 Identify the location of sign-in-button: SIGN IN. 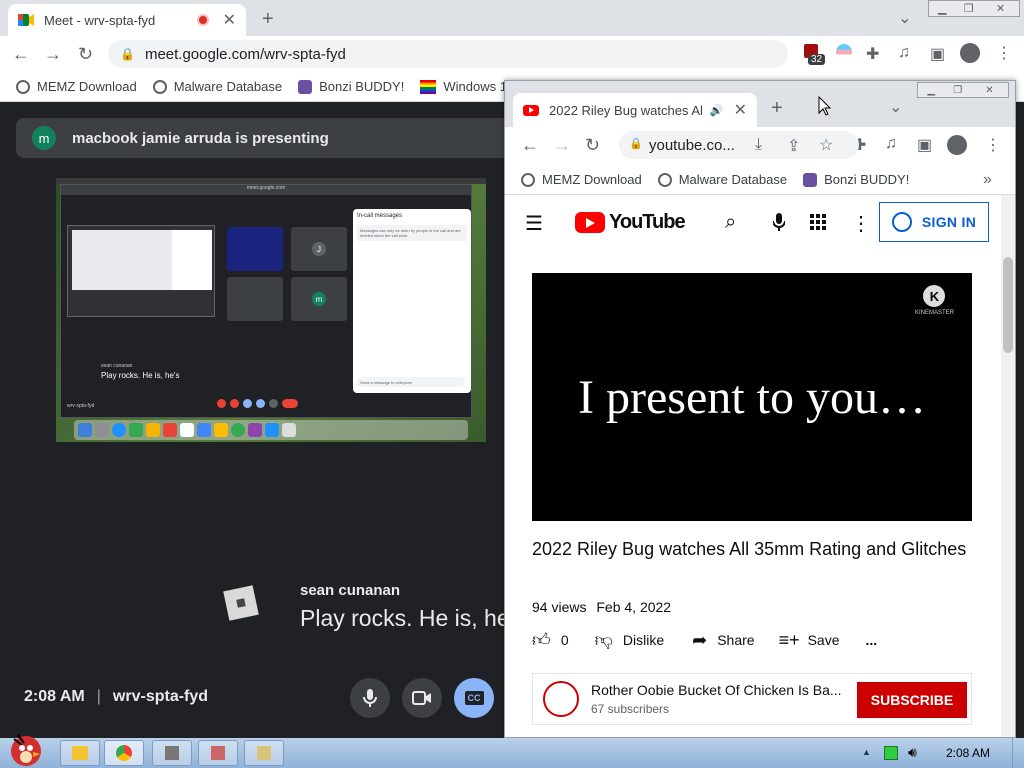
(934, 222).